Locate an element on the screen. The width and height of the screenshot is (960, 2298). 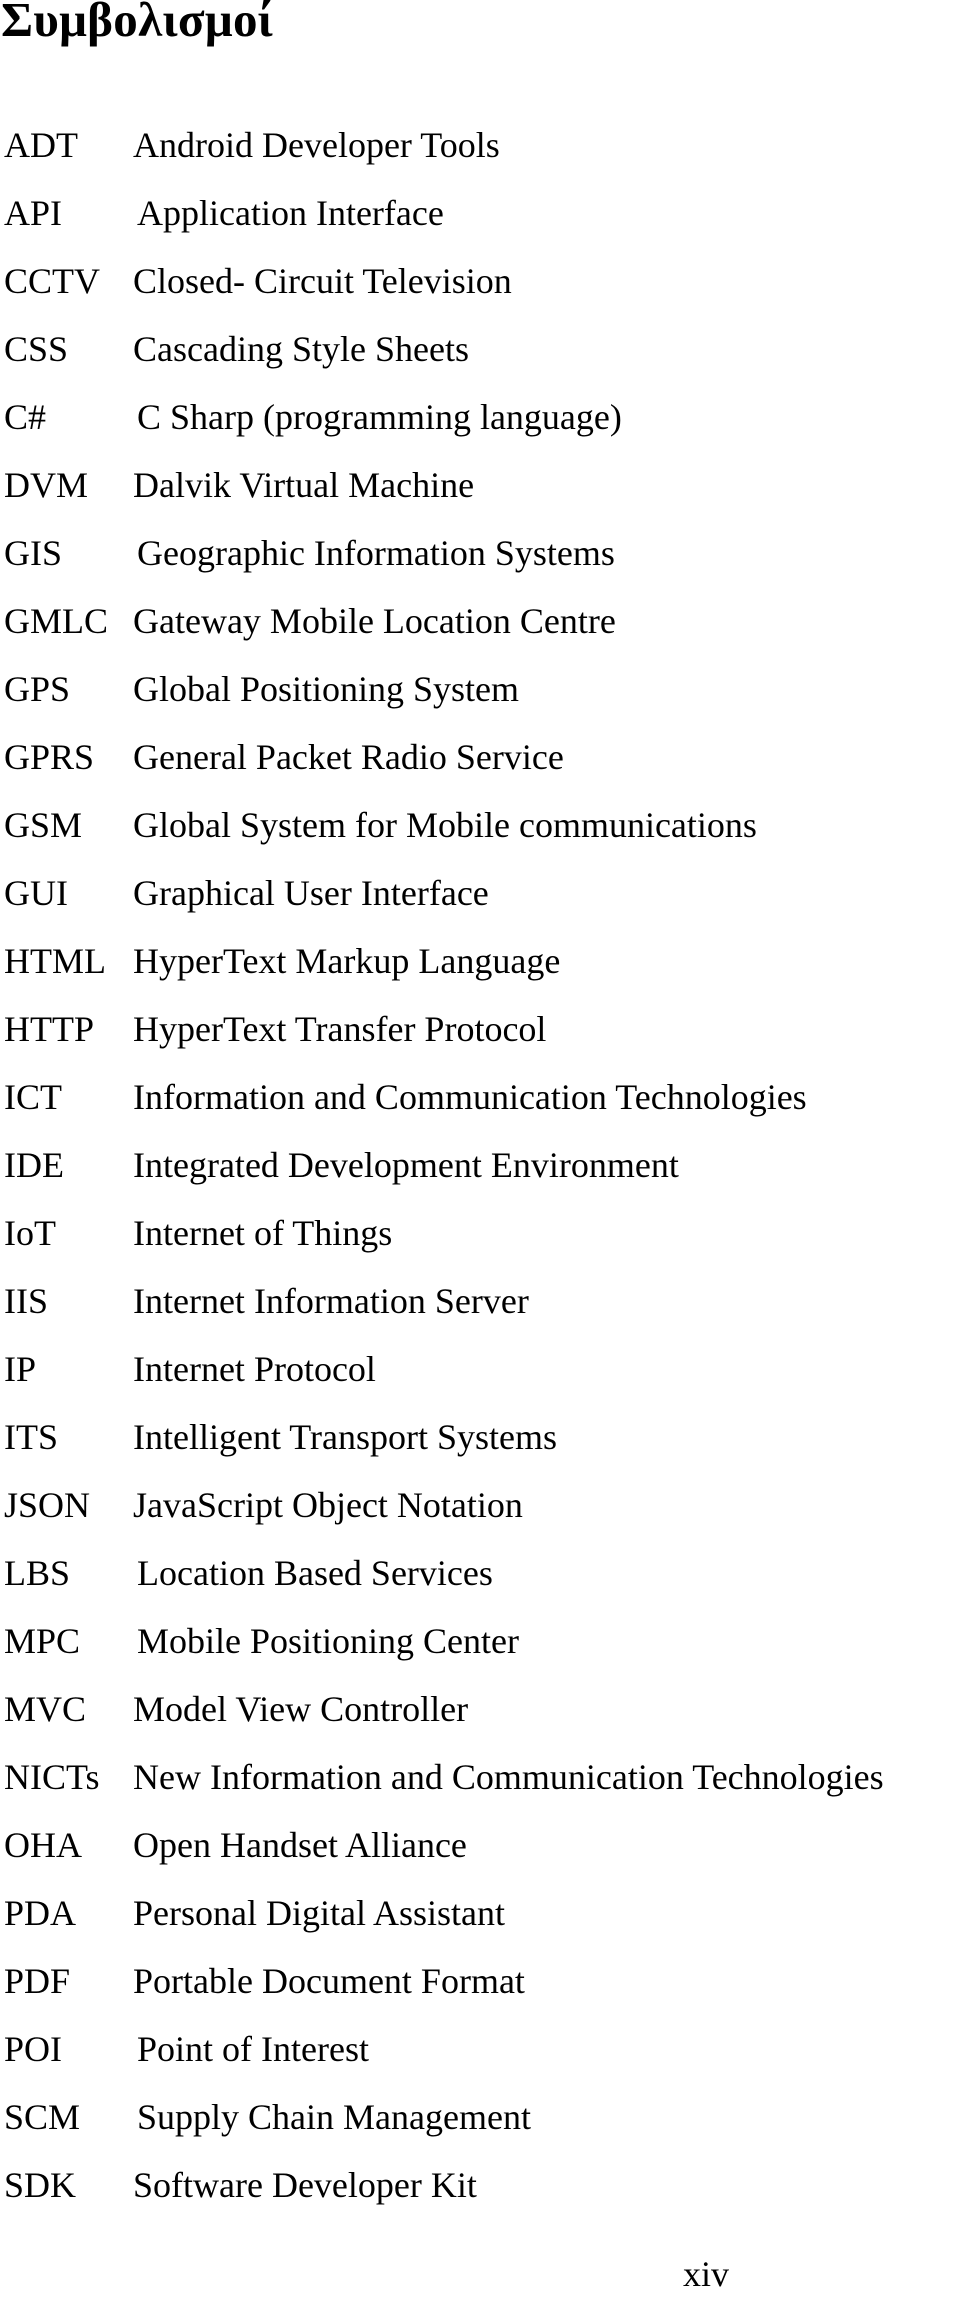
abbreviation-row: JSON JavaScript Object Notation is located at coordinates (480, 1515).